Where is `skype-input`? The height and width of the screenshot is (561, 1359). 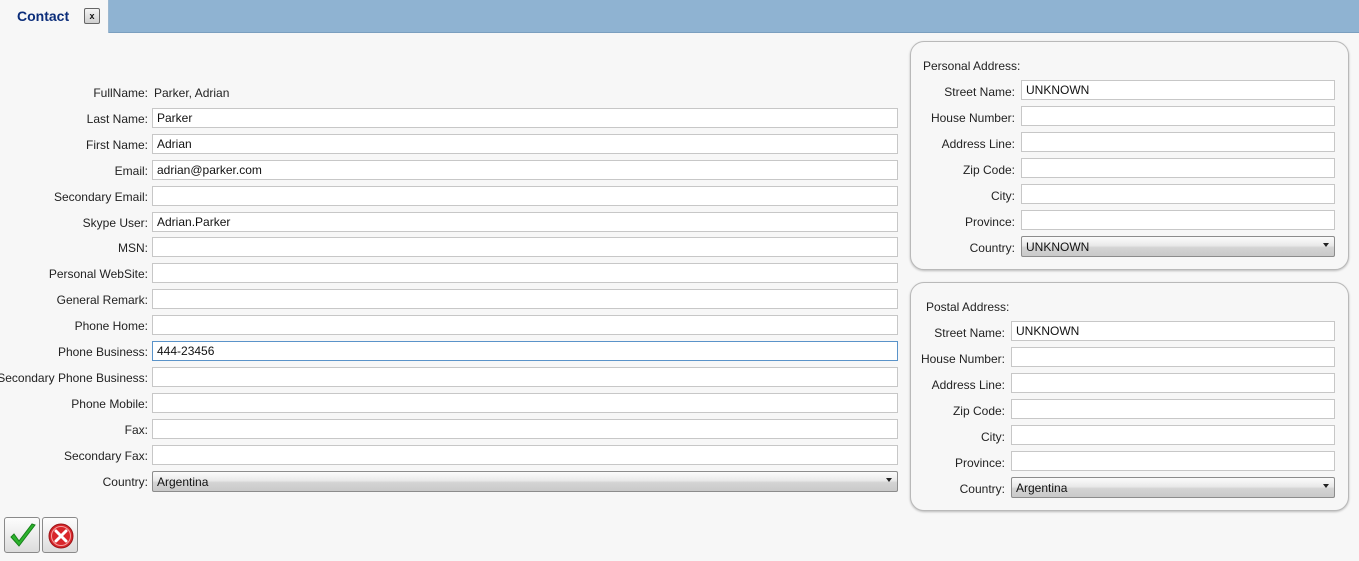 skype-input is located at coordinates (525, 222).